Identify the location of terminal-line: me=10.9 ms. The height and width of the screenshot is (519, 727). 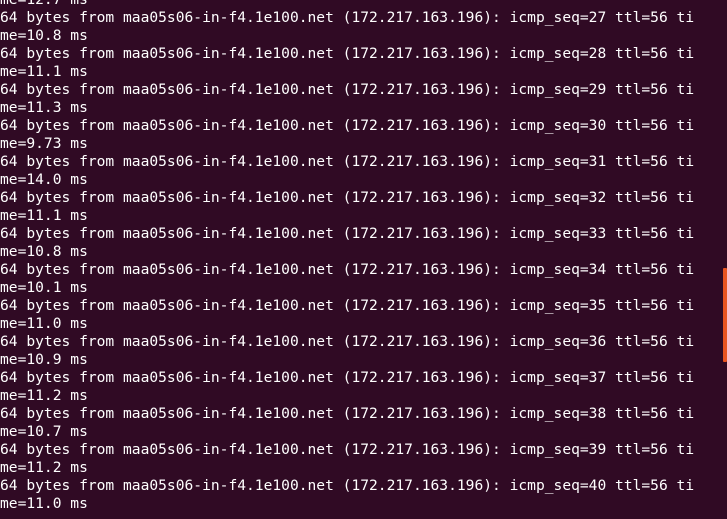
(44, 359).